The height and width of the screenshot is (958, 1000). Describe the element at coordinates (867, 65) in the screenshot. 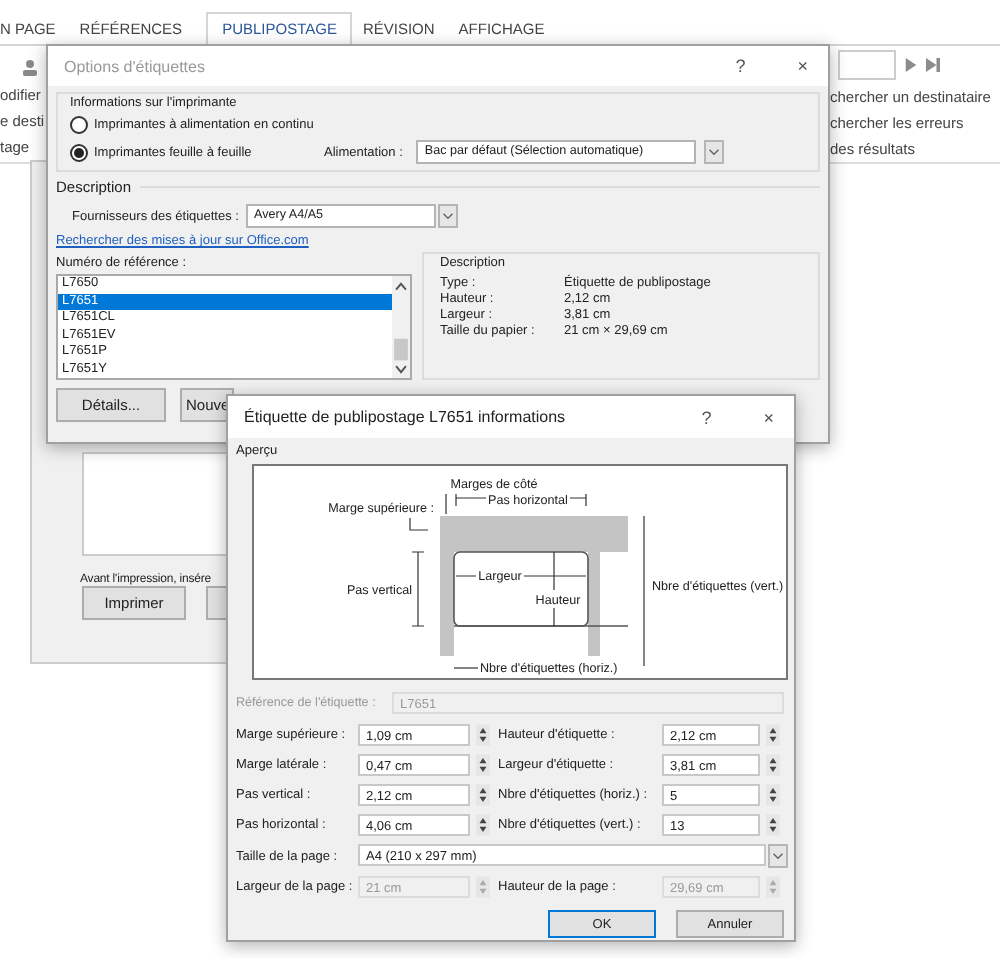

I see `record-number-field` at that location.